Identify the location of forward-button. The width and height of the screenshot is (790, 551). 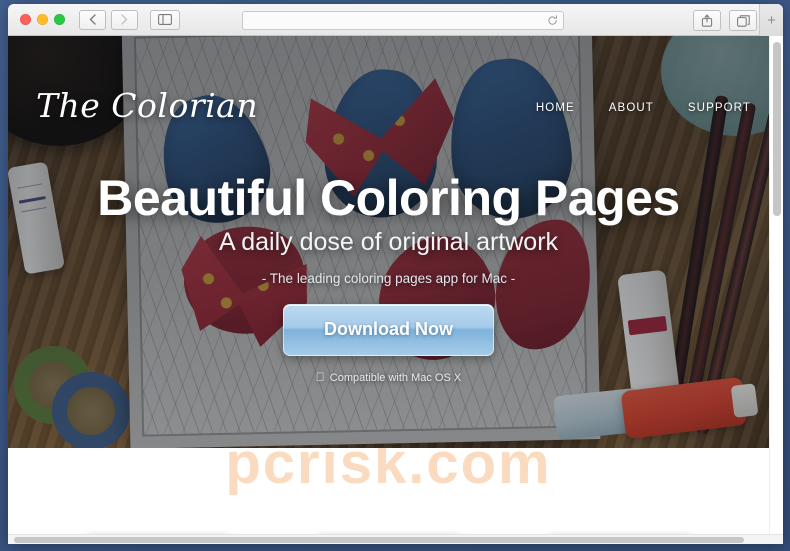
(124, 19).